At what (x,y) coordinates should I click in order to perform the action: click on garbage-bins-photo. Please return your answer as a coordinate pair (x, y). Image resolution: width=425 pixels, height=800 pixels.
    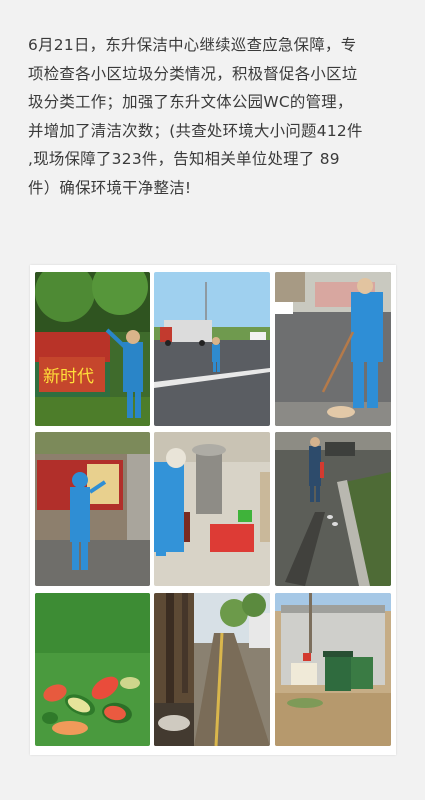
    Looking at the image, I should click on (333, 669).